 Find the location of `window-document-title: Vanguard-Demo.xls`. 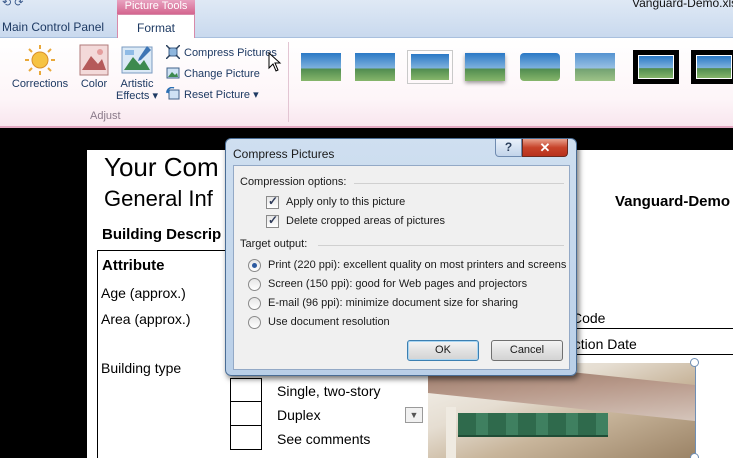

window-document-title: Vanguard-Demo.xls is located at coordinates (682, 5).